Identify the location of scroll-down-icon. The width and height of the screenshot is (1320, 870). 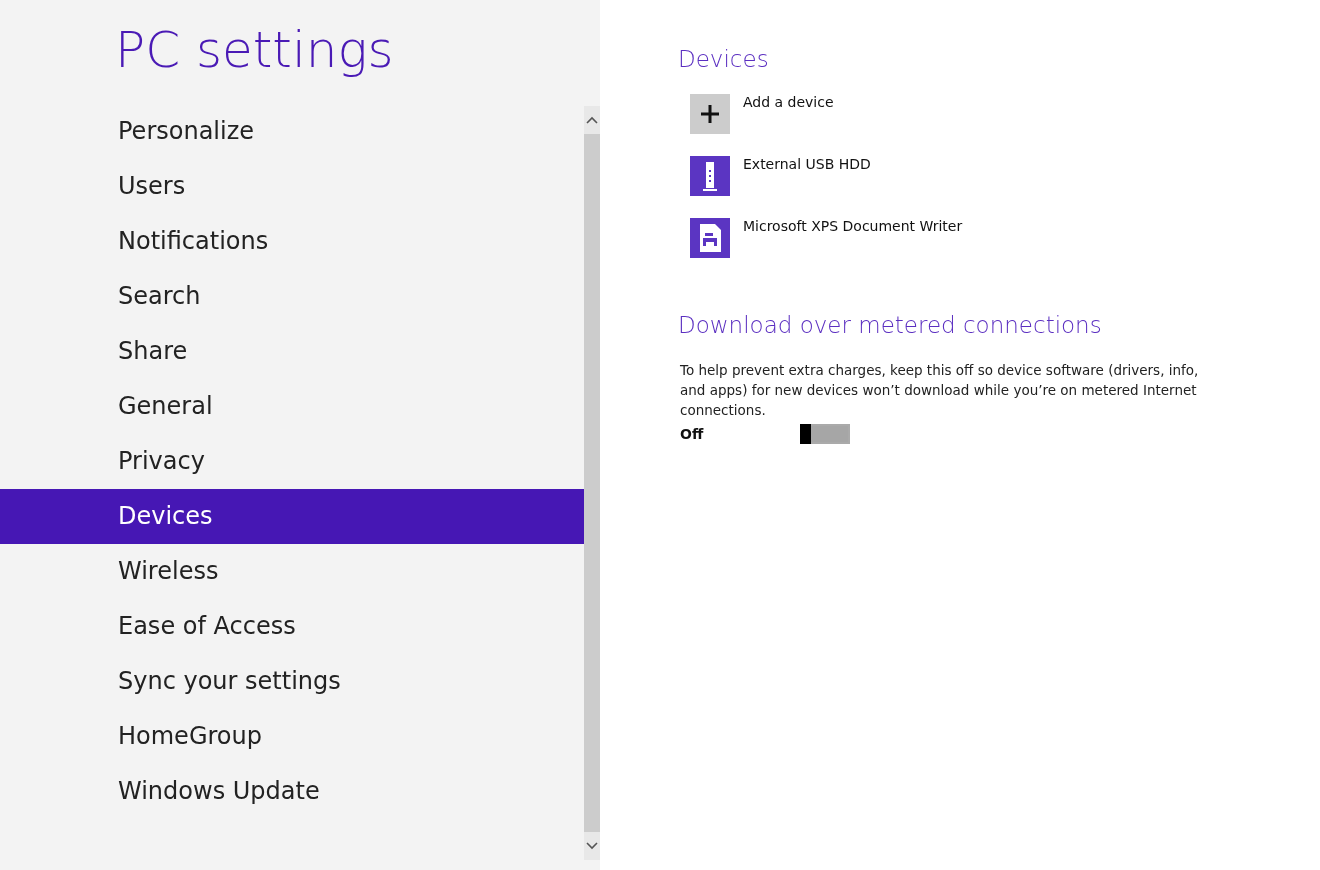
(592, 846).